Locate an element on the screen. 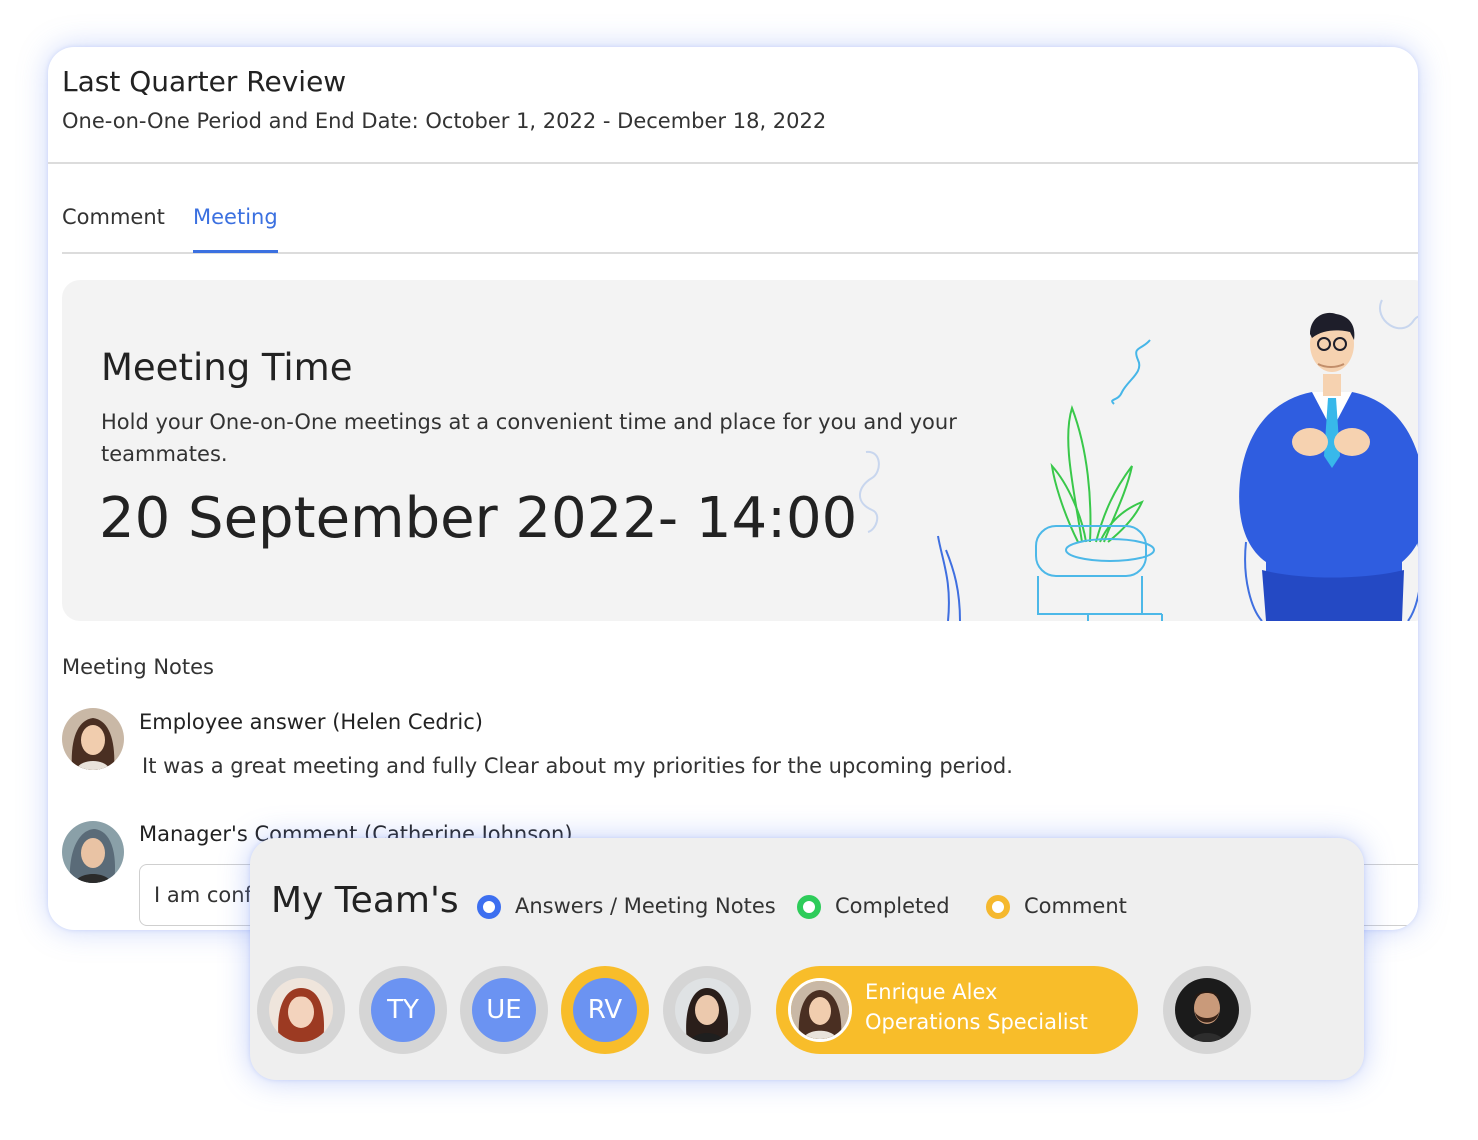 The width and height of the screenshot is (1478, 1140). team-member-ty: TY is located at coordinates (403, 1010).